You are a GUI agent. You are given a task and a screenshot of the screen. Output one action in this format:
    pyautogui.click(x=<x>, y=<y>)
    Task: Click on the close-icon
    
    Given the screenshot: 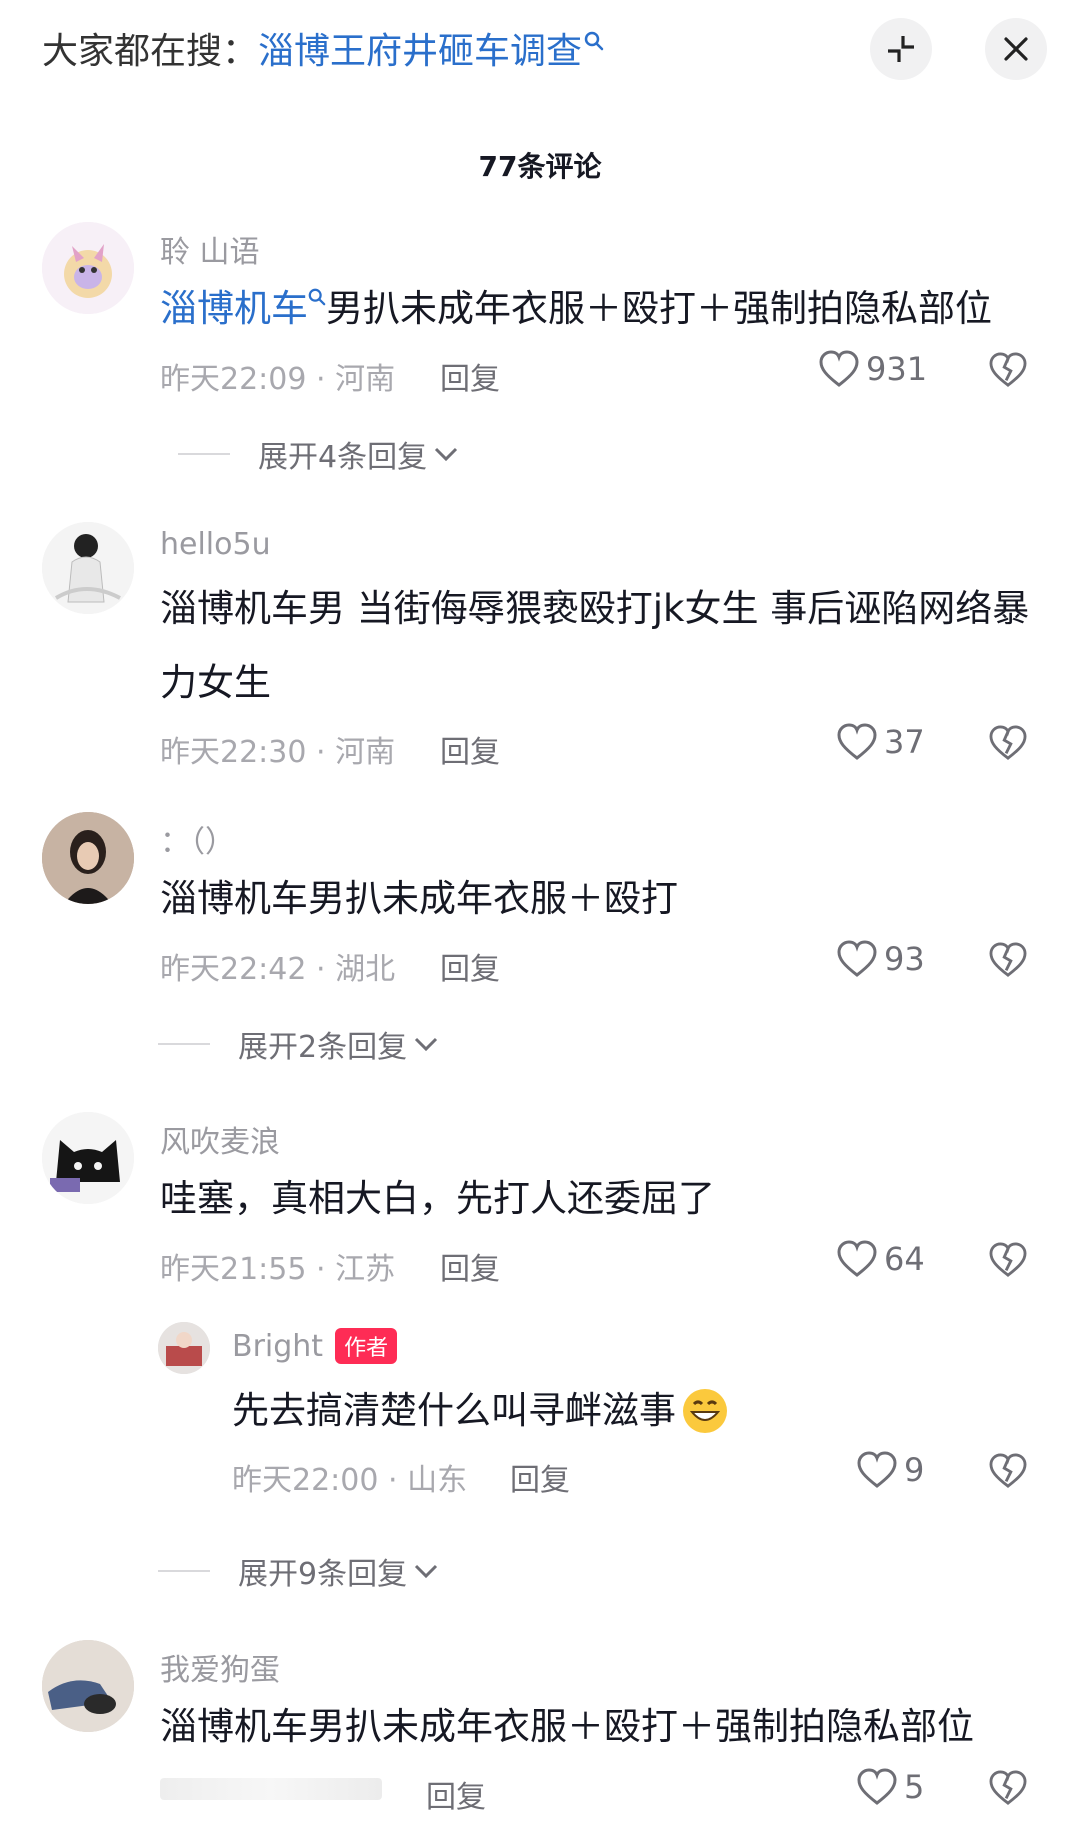 What is the action you would take?
    pyautogui.click(x=1016, y=49)
    